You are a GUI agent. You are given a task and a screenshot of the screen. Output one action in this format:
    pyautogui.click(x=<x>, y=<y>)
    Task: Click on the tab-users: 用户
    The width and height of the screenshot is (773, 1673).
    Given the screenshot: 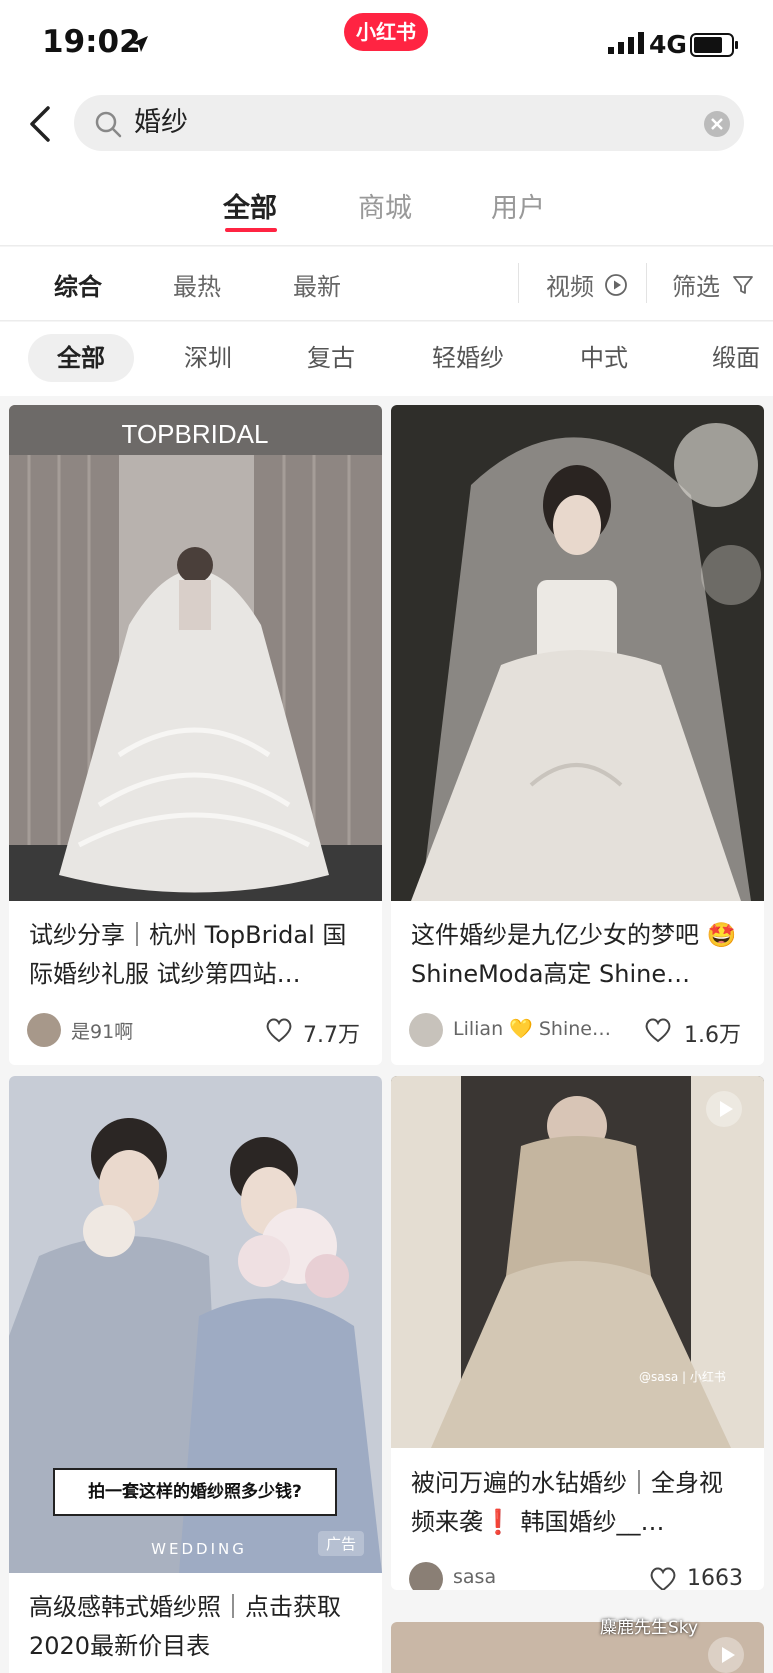 What is the action you would take?
    pyautogui.click(x=518, y=205)
    